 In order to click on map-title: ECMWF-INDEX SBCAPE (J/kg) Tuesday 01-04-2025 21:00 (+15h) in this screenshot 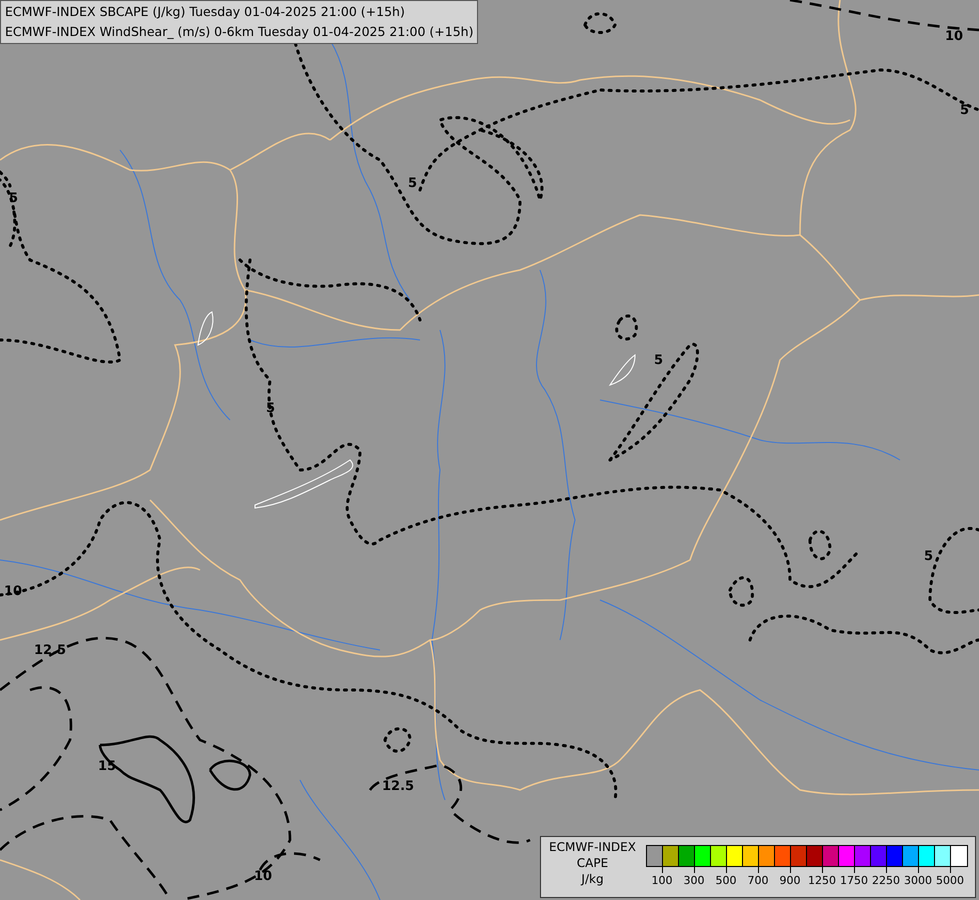, I will do `click(205, 12)`.